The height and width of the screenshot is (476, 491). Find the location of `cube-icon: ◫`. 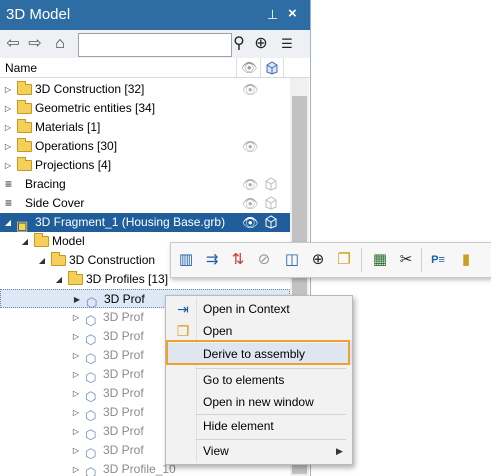

cube-icon: ◫ is located at coordinates (292, 260).